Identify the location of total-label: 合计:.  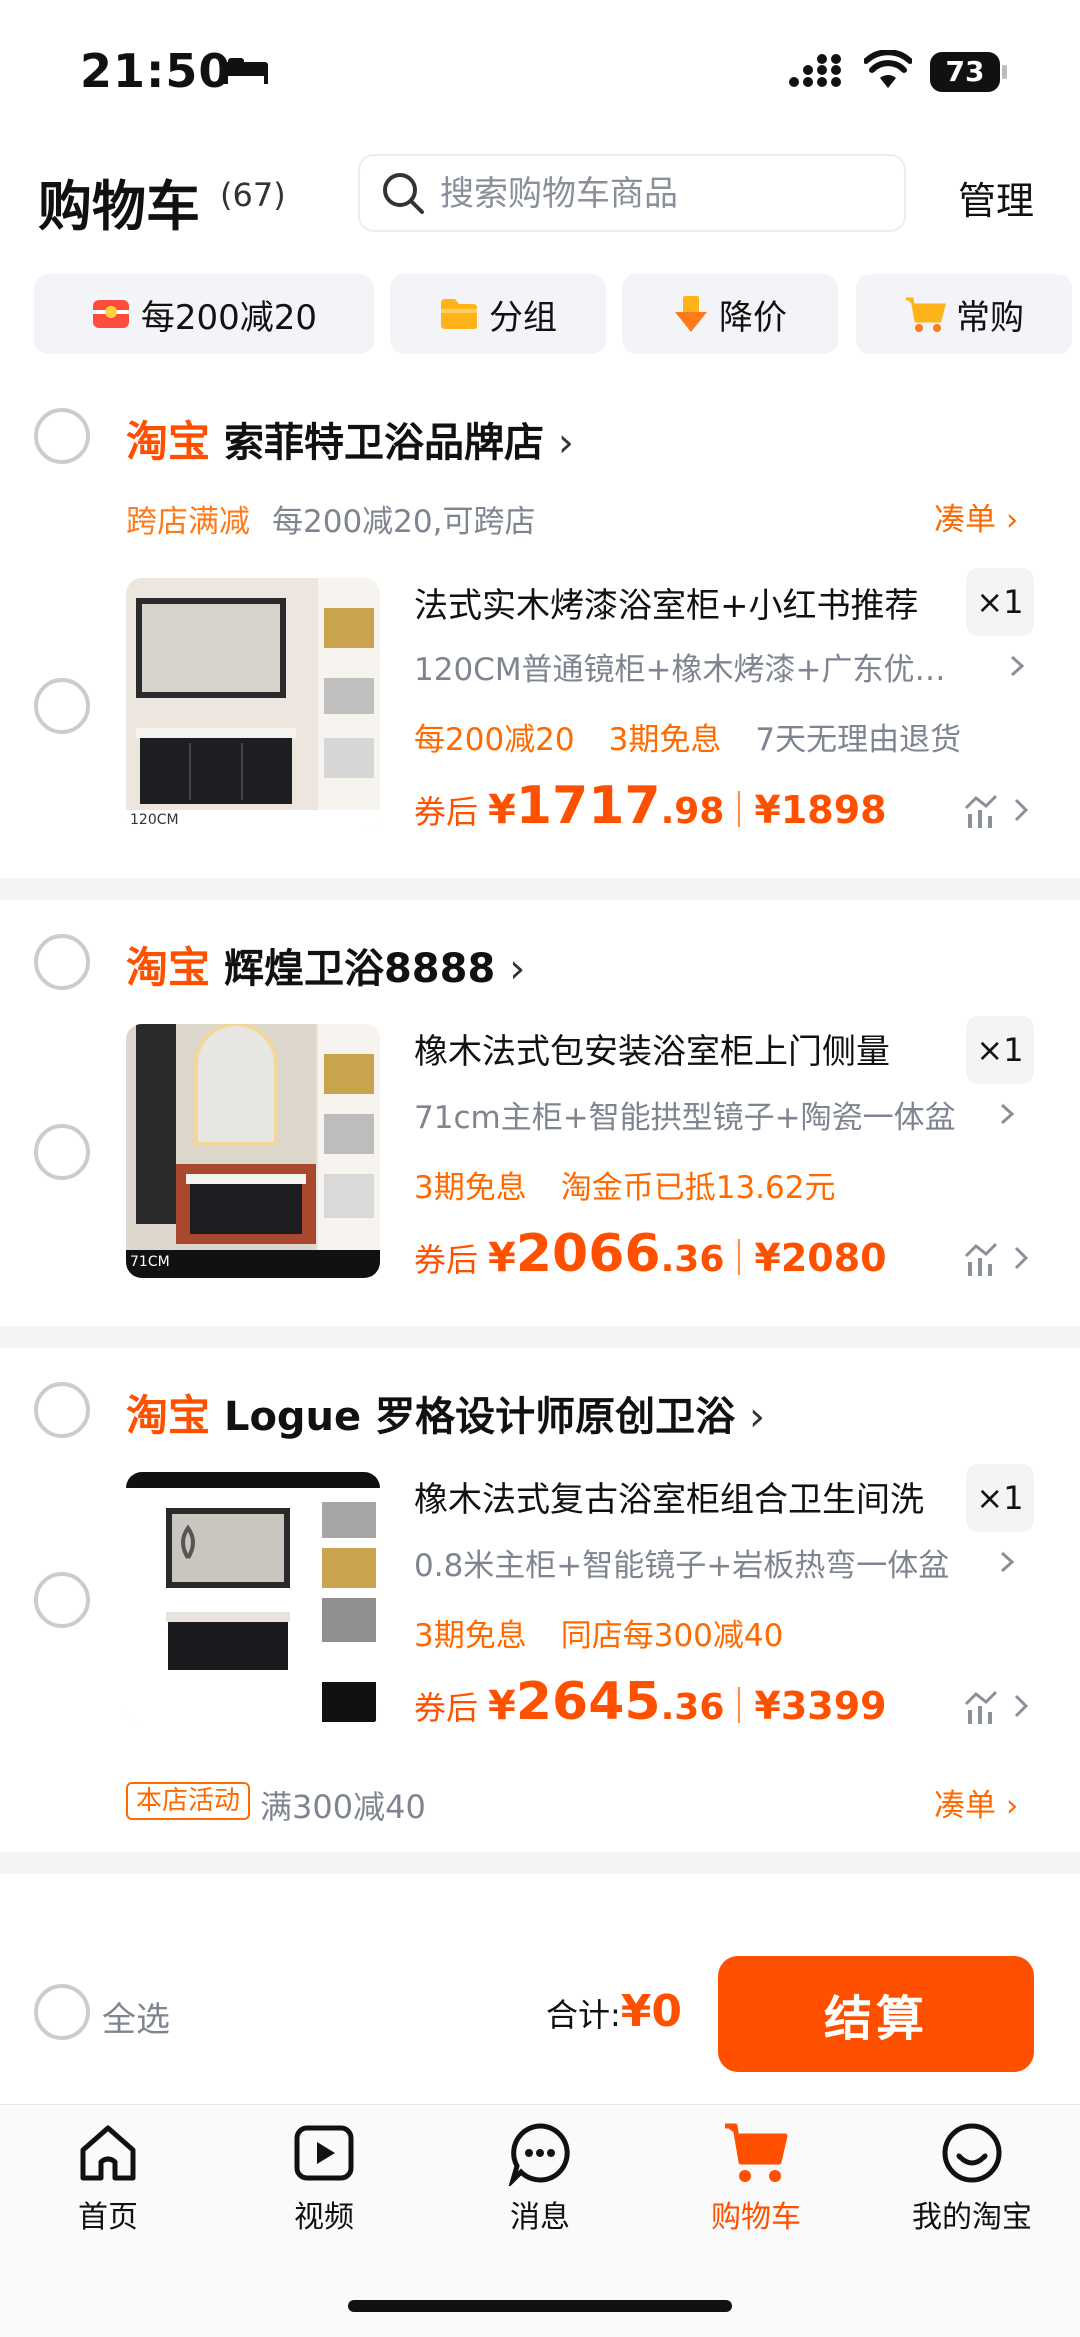
(583, 2015).